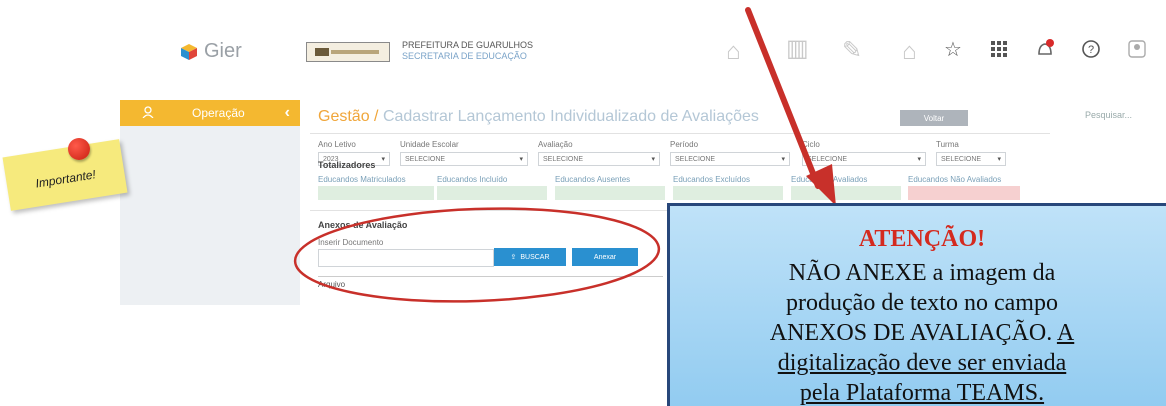 This screenshot has width=1166, height=406. Describe the element at coordinates (911, 333) in the screenshot. I see `callout-line-part: ANEXOS DE AVALIAÇÃO.` at that location.